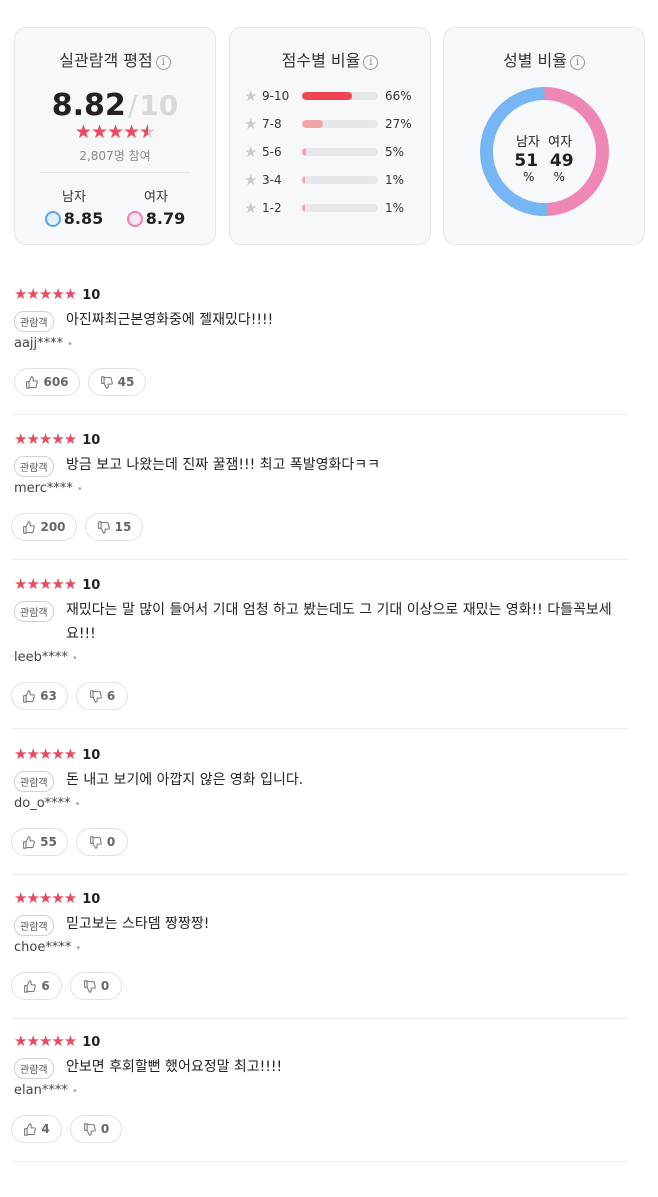 The height and width of the screenshot is (1197, 658). I want to click on user-id: do_o****, so click(42, 803).